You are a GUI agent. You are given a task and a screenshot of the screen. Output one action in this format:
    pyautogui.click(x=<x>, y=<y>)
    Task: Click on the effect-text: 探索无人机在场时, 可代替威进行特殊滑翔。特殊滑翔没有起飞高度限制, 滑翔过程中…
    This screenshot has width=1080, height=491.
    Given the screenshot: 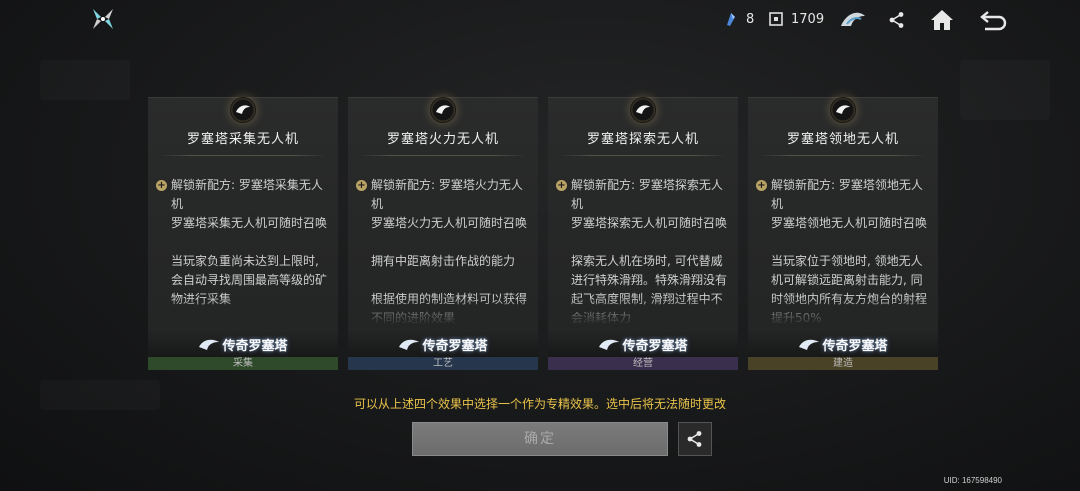 What is the action you would take?
    pyautogui.click(x=649, y=289)
    